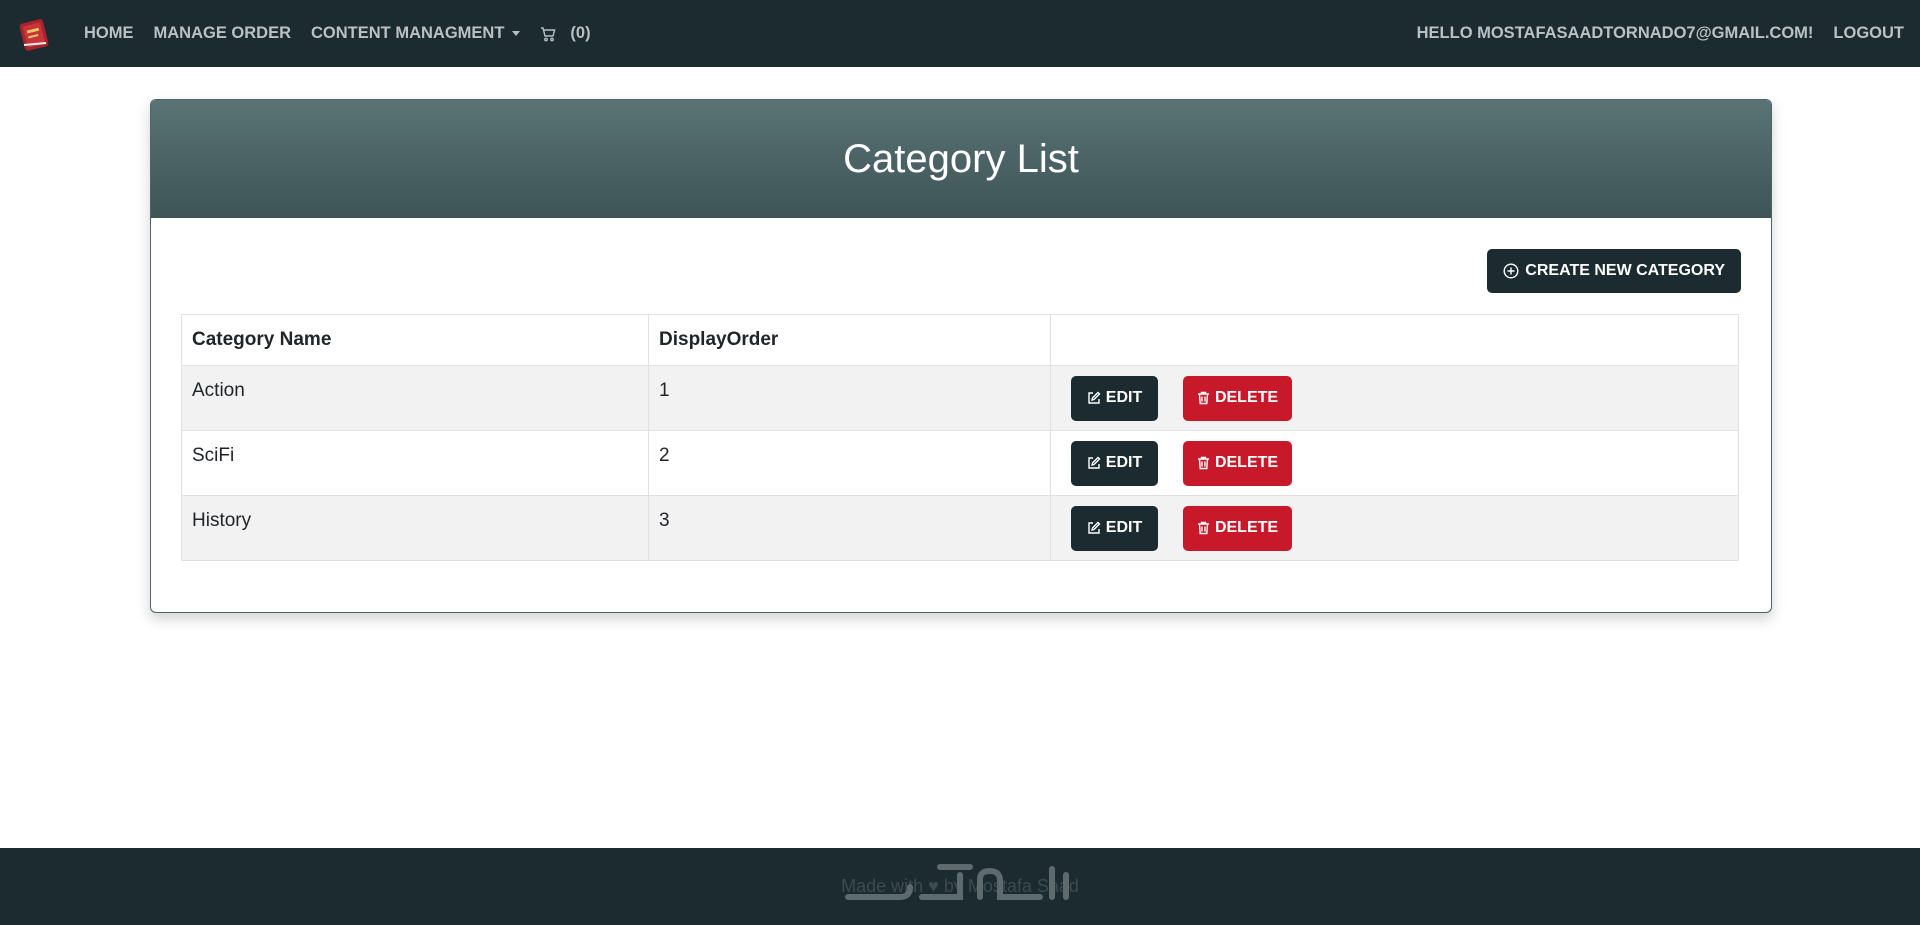 The image size is (1920, 925). Describe the element at coordinates (1511, 271) in the screenshot. I see `plus-circle-icon` at that location.